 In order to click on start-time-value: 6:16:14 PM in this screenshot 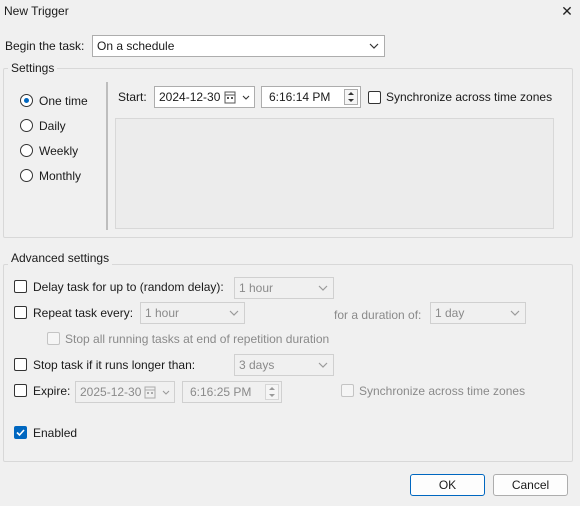, I will do `click(300, 97)`.